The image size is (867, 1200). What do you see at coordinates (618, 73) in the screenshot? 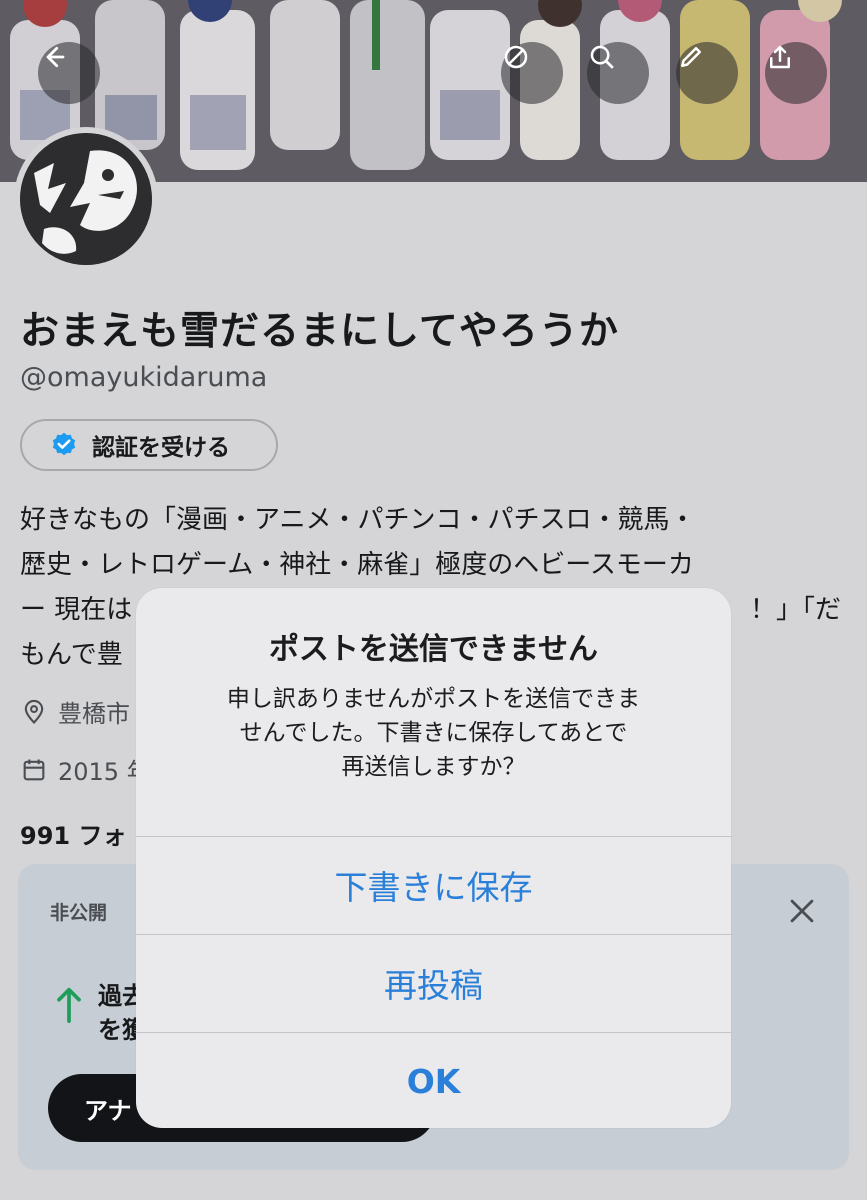
I see `search-button` at bounding box center [618, 73].